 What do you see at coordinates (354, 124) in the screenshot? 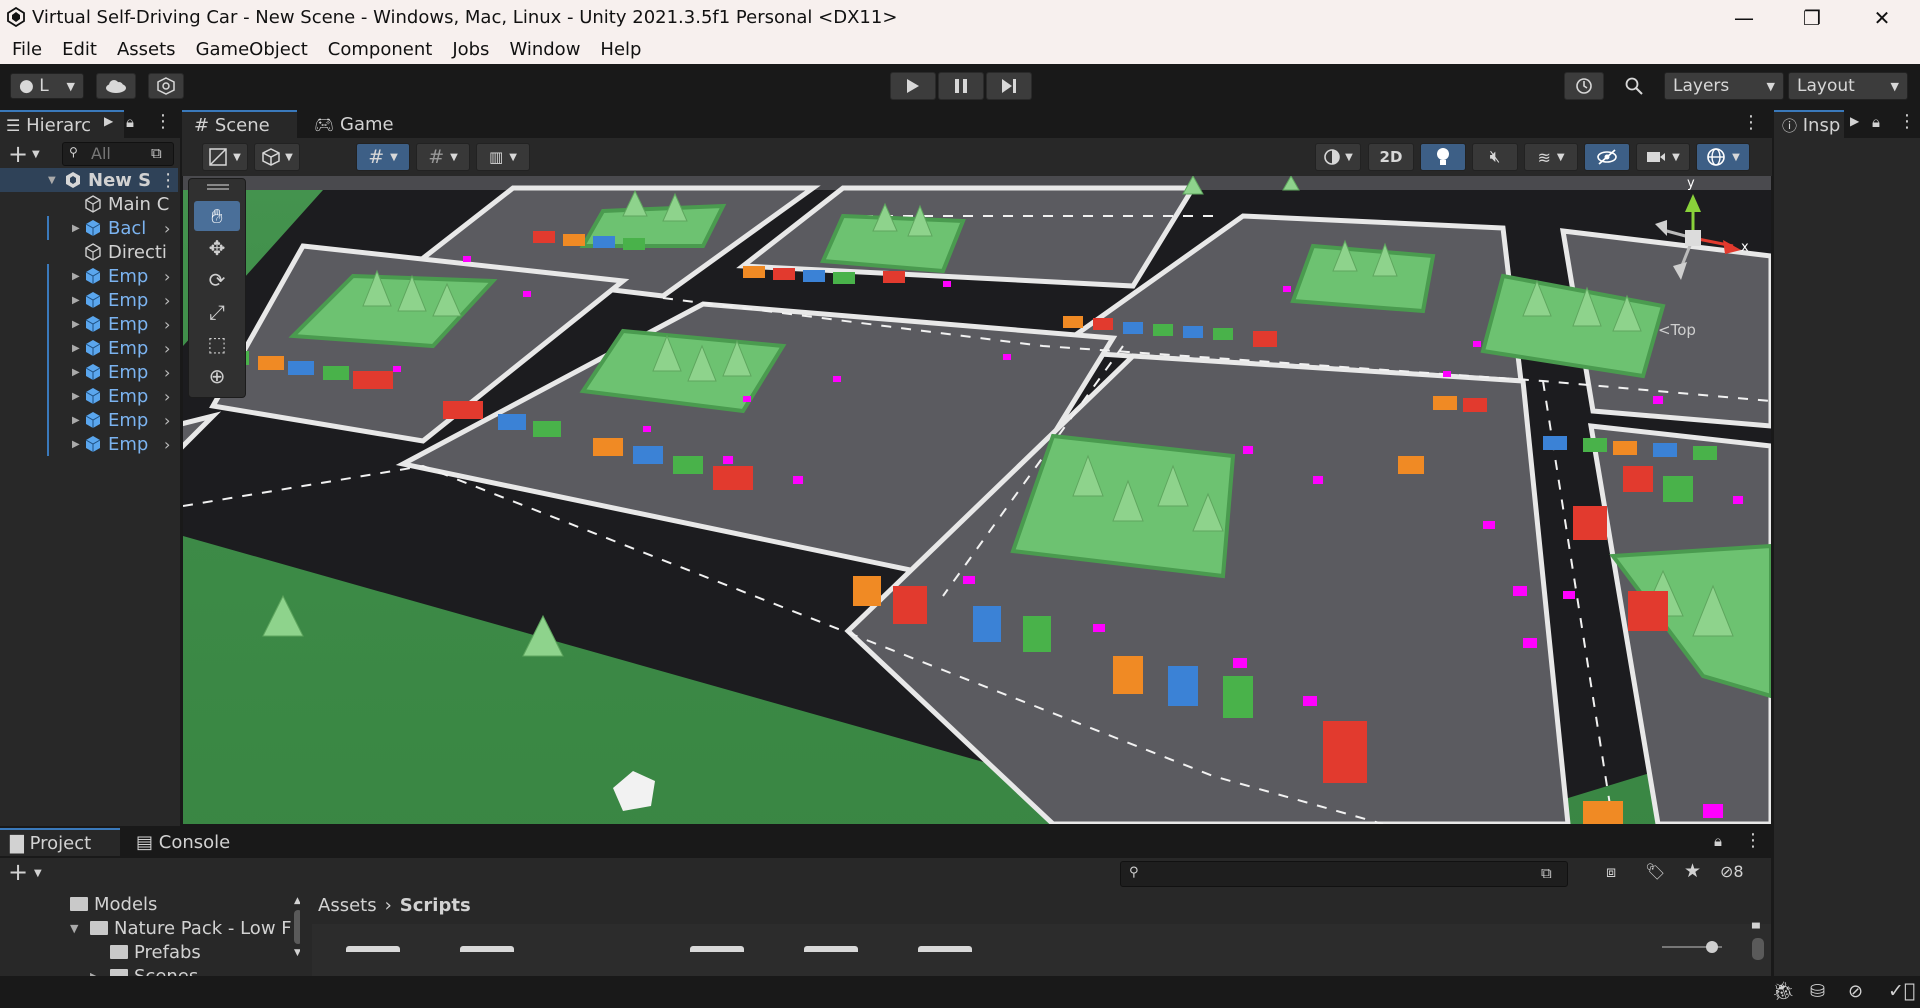
I see `tab-game: 🎮︎ Game` at bounding box center [354, 124].